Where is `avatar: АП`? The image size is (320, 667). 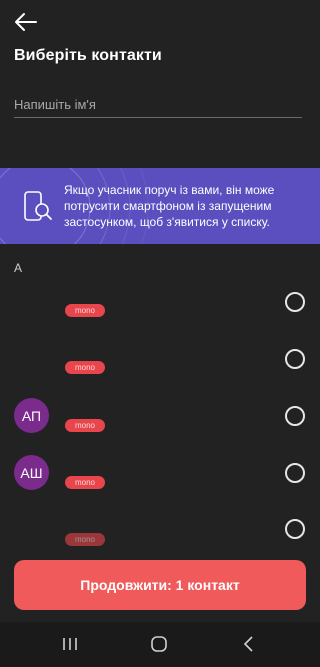
avatar: АП is located at coordinates (31, 415).